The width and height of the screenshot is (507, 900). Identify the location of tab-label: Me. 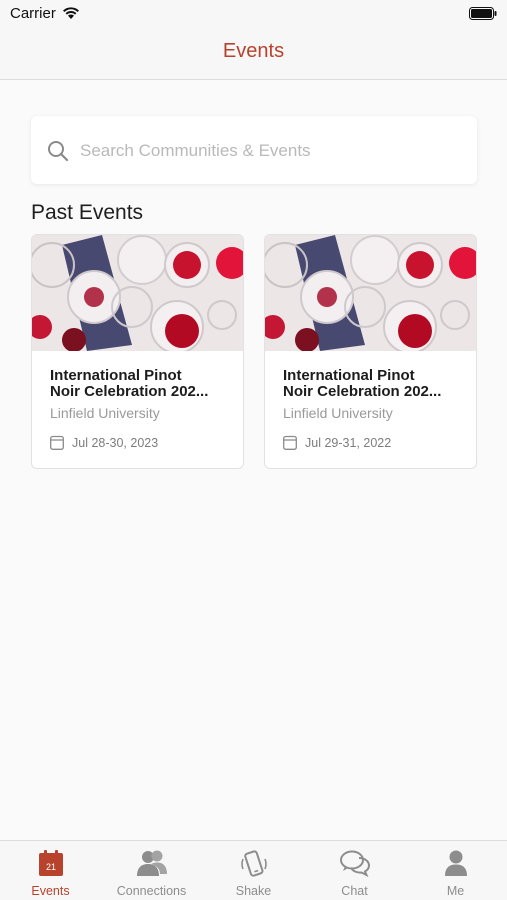
(455, 891).